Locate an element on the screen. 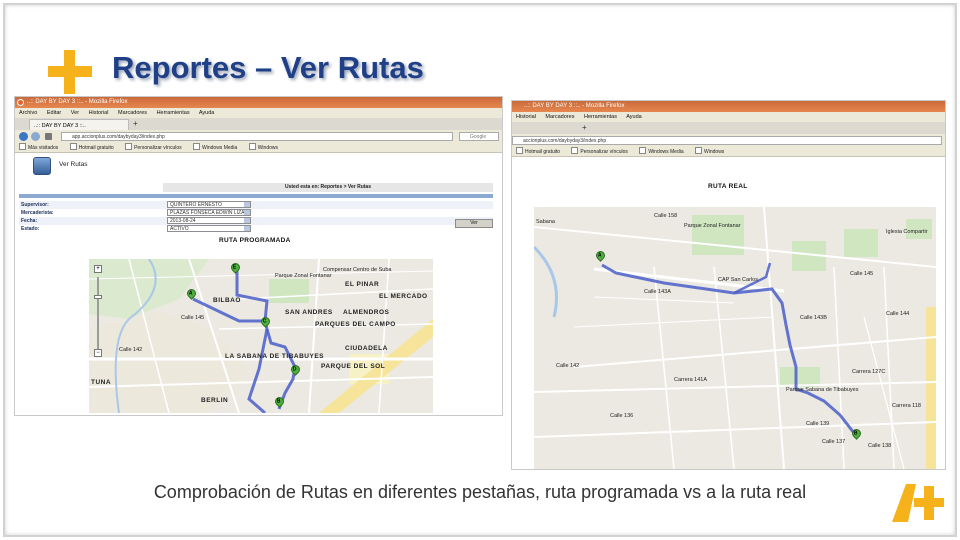 The image size is (960, 540). map-label-calle-145: Calle 145 is located at coordinates (862, 274).